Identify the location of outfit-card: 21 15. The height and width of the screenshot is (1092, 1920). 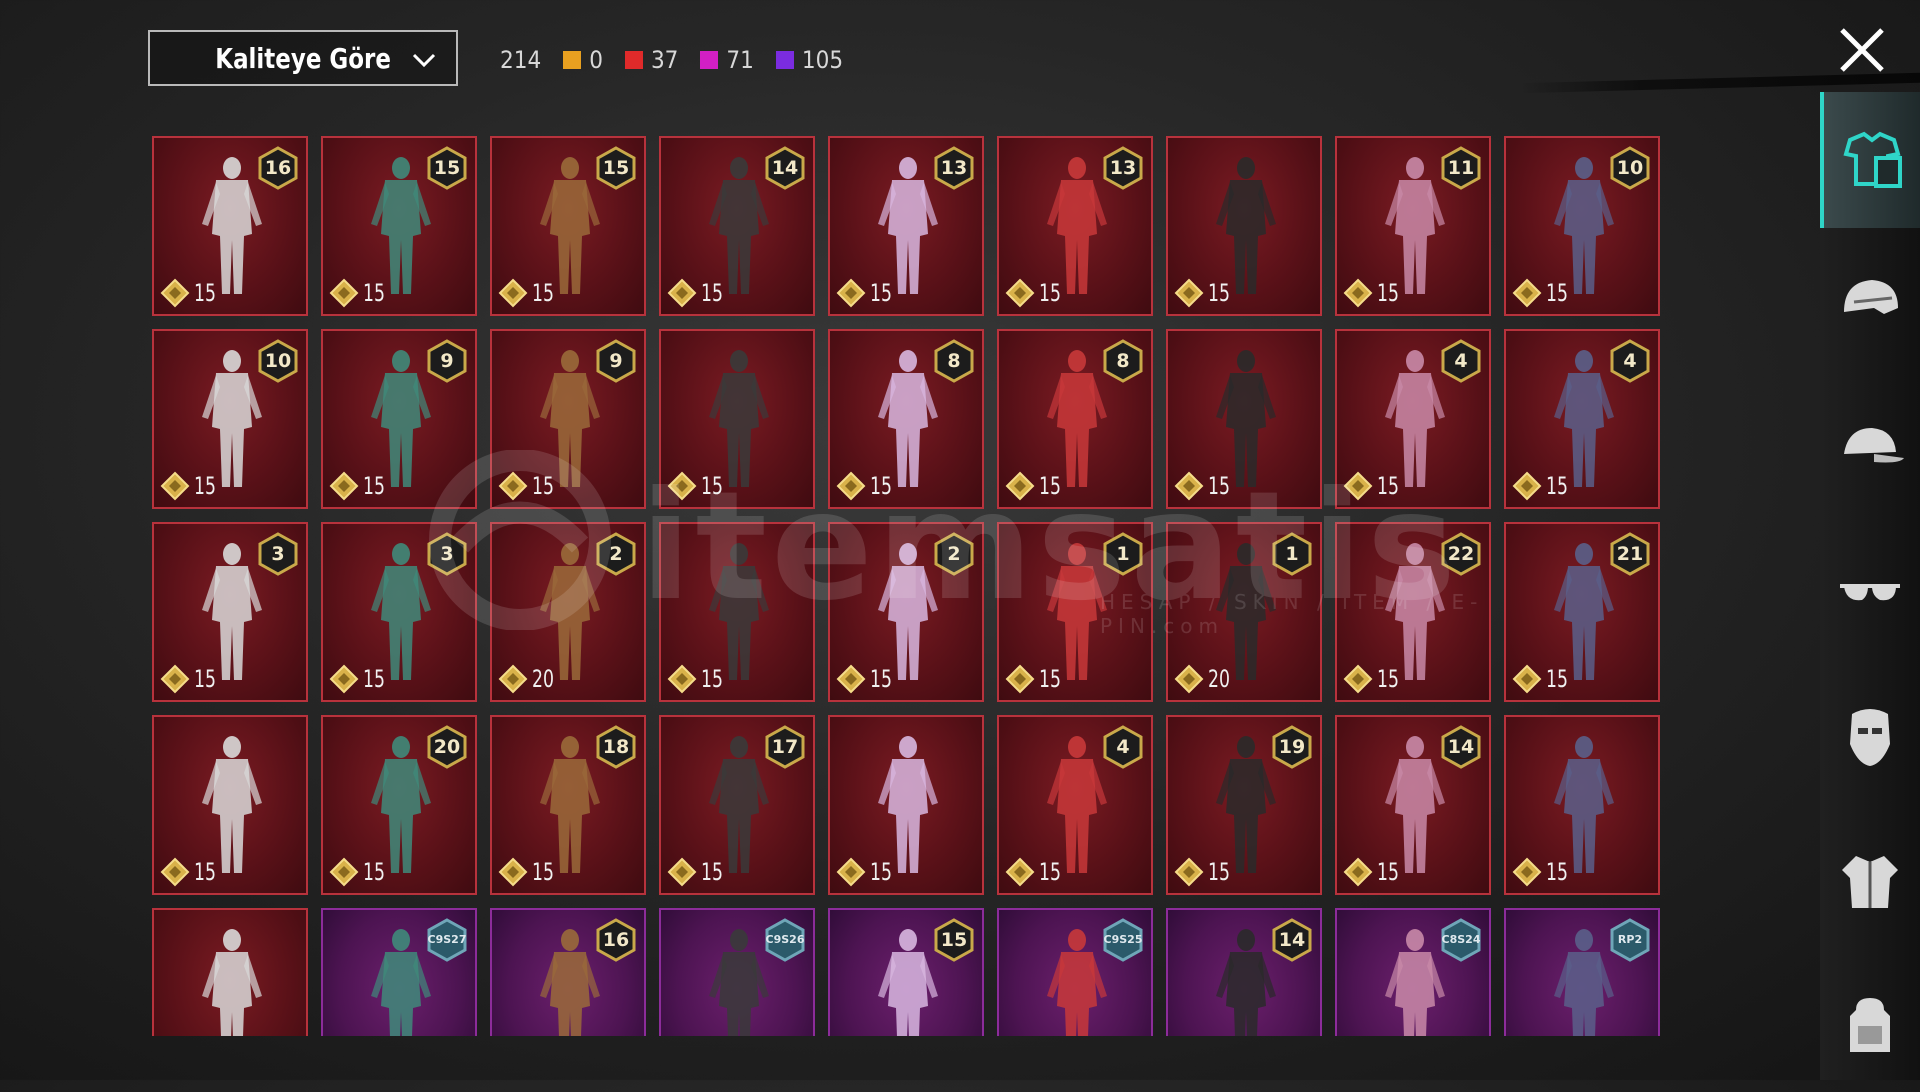
(1582, 612).